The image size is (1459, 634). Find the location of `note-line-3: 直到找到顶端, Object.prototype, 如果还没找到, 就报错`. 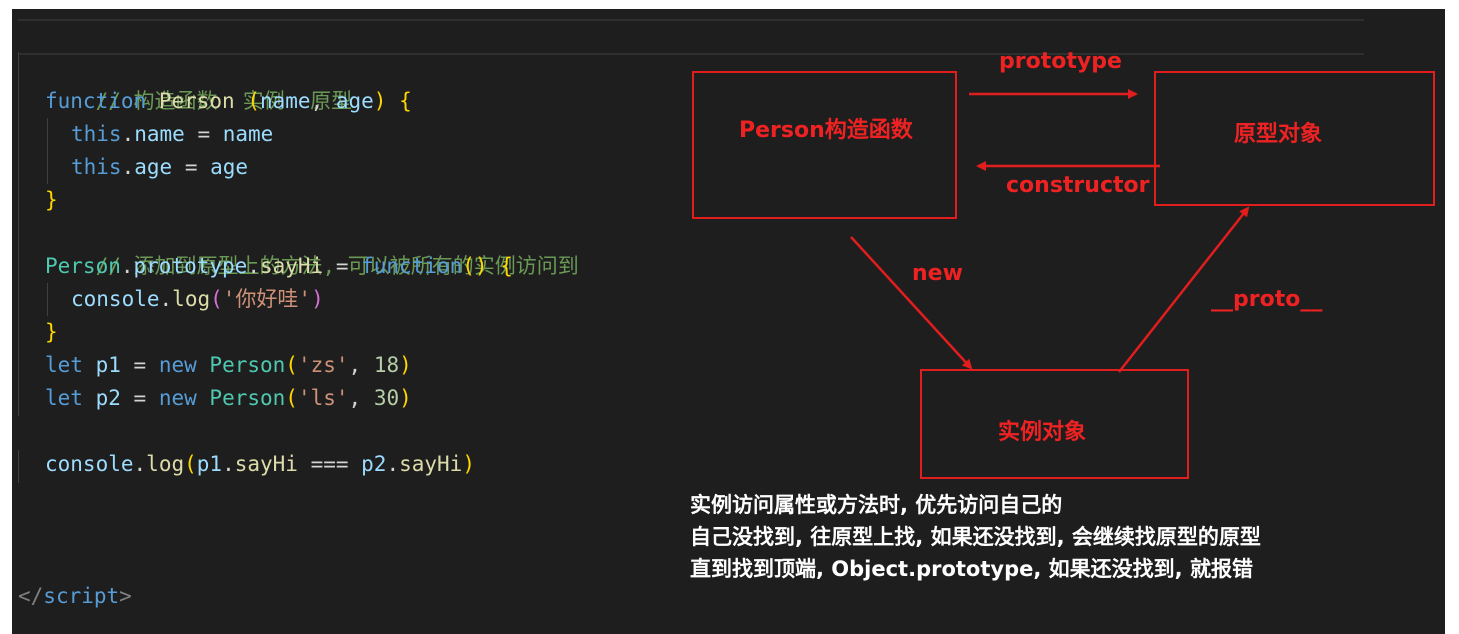

note-line-3: 直到找到顶端, Object.prototype, 如果还没找到, 就报错 is located at coordinates (971, 569).